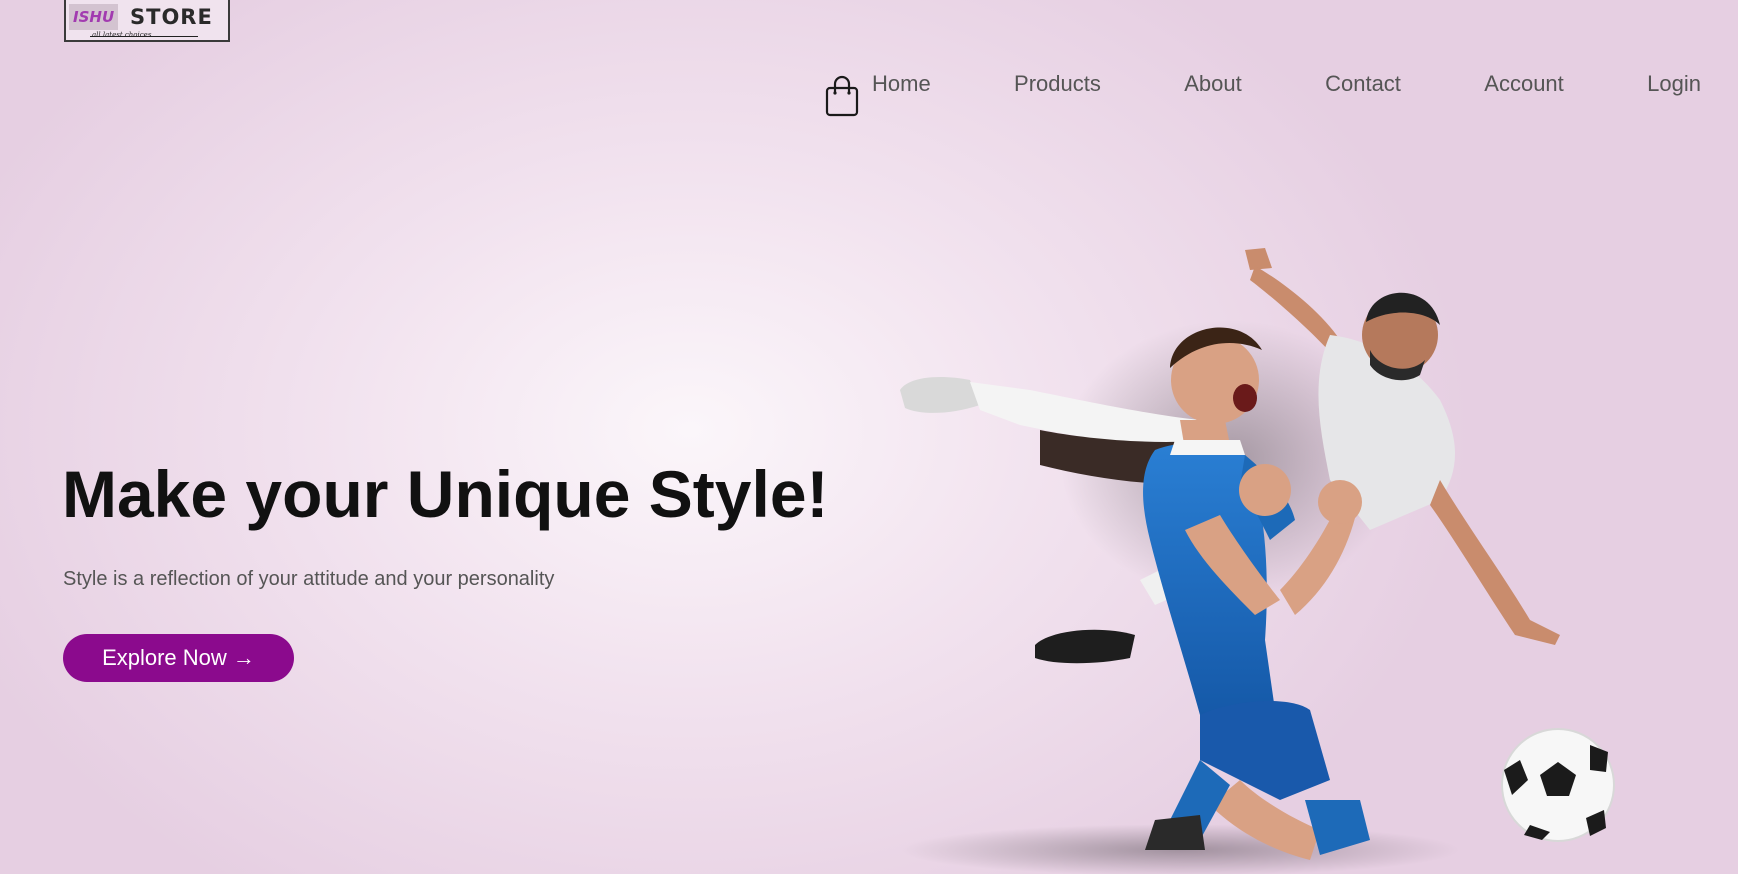 Image resolution: width=1738 pixels, height=874 pixels. I want to click on logo-store-text: STORE, so click(171, 17).